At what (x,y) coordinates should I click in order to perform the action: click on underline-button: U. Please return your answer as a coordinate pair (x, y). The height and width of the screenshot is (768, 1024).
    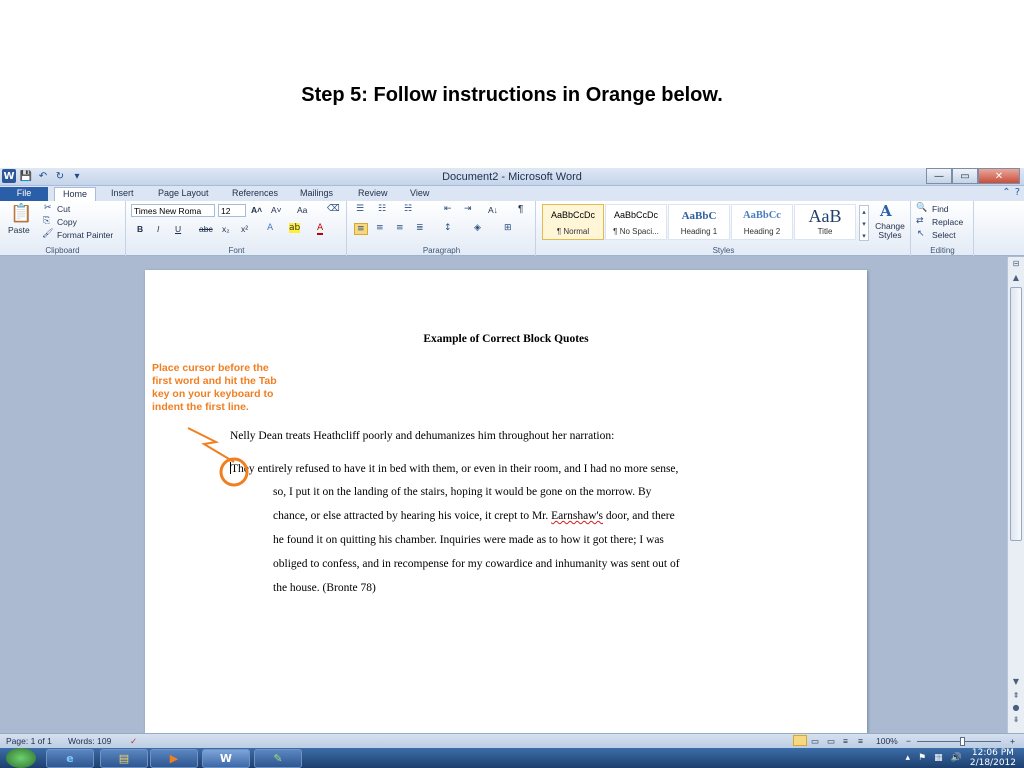
    Looking at the image, I should click on (178, 229).